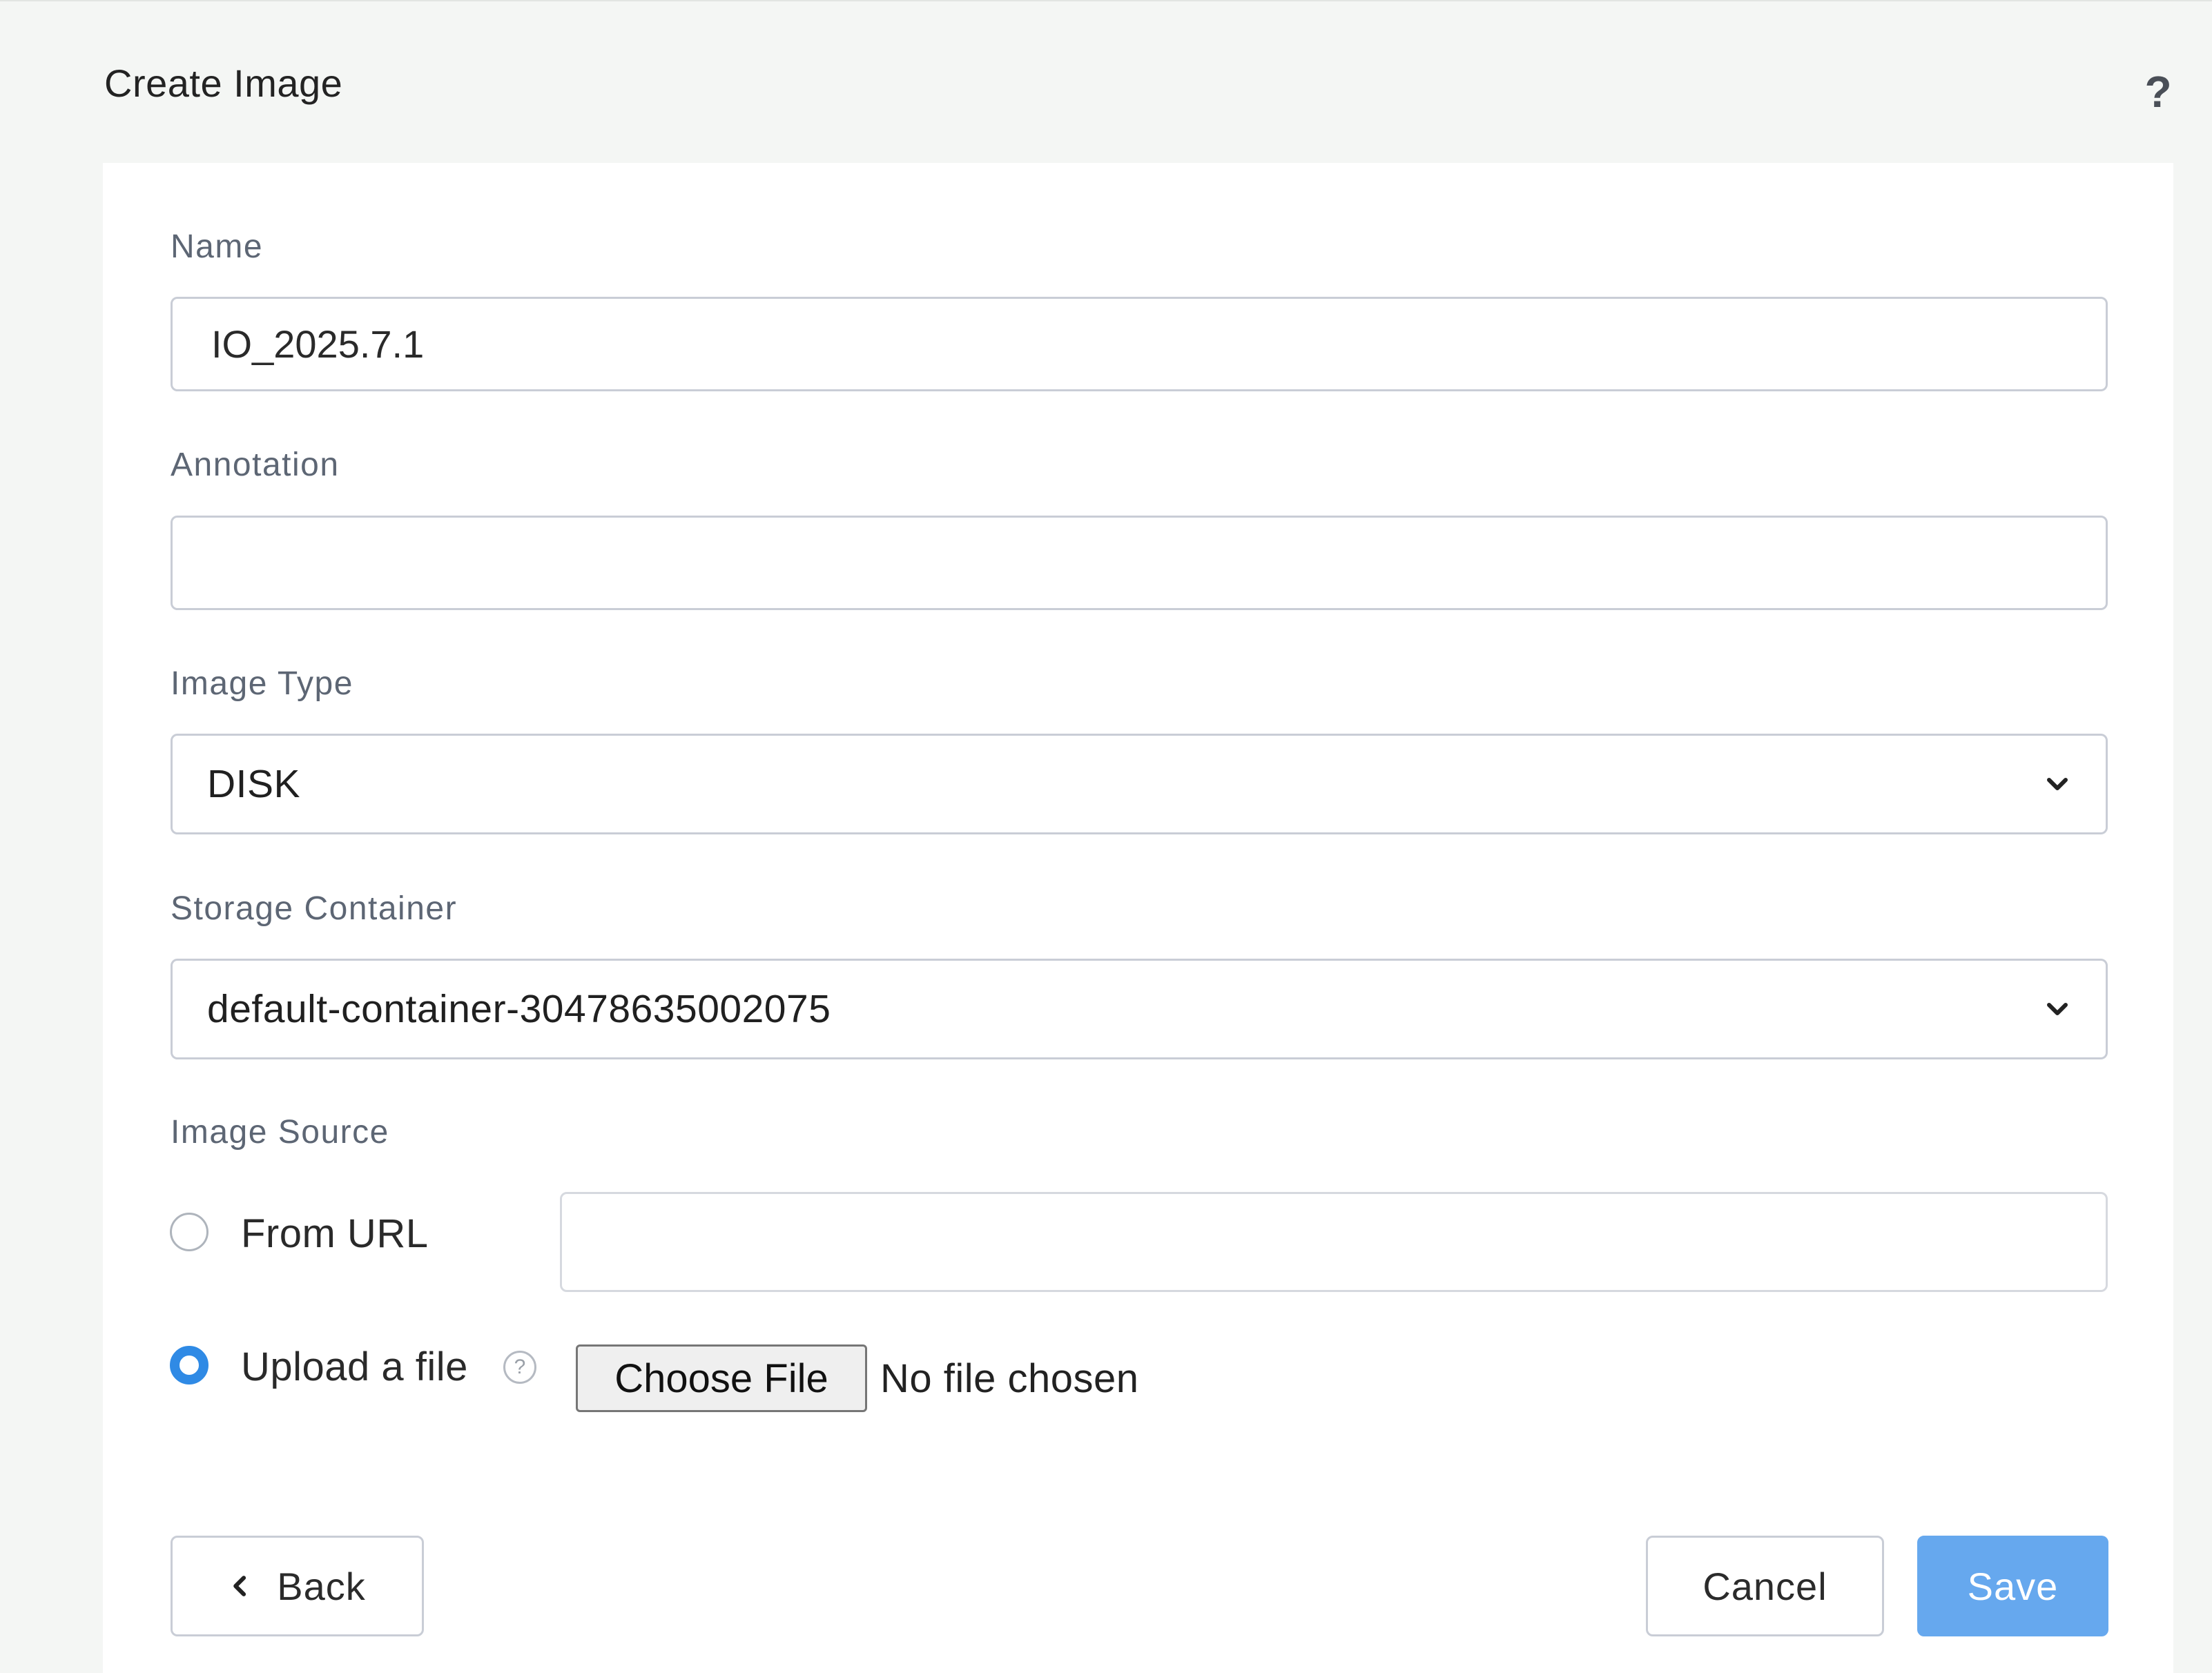 The height and width of the screenshot is (1673, 2212). I want to click on chevron-left-icon, so click(239, 1586).